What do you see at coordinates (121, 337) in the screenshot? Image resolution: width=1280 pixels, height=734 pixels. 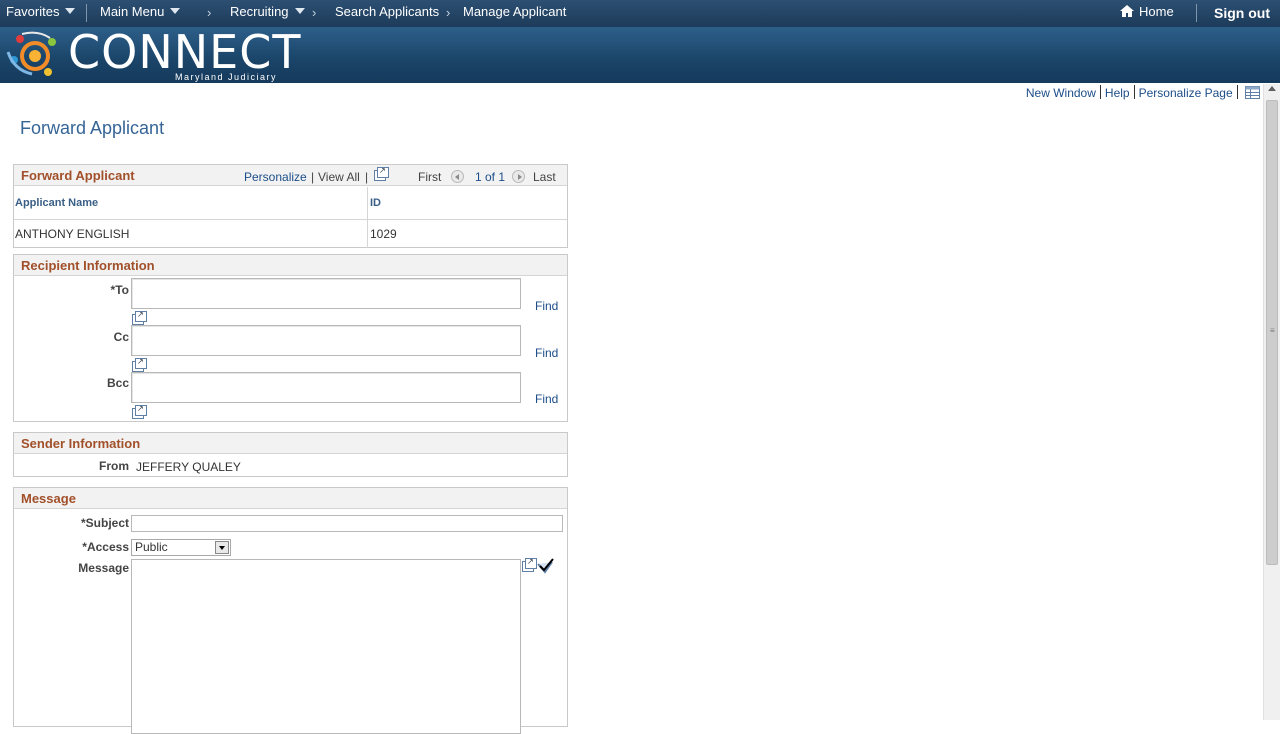 I see `cc-label: Cc` at bounding box center [121, 337].